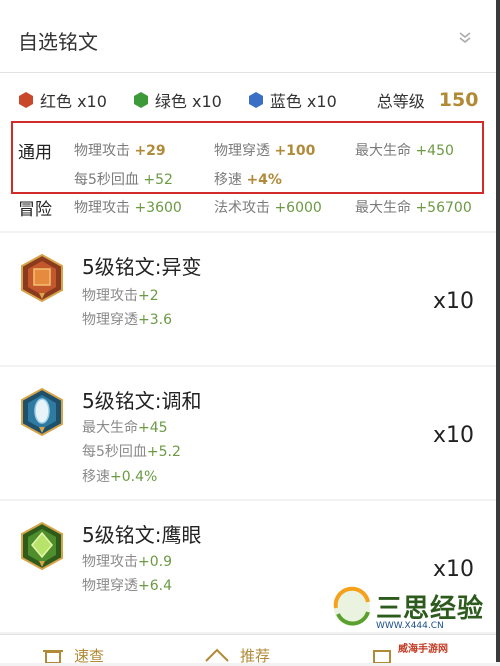 This screenshot has width=500, height=666. I want to click on color-count-label: 红色 x10, so click(73, 101).